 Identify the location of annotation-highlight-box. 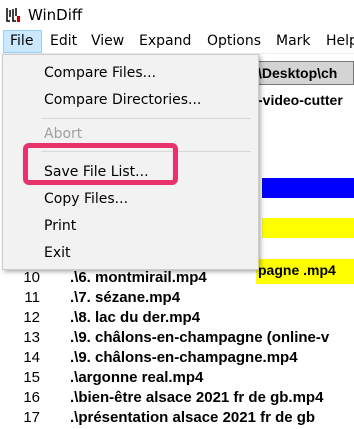
(100, 164).